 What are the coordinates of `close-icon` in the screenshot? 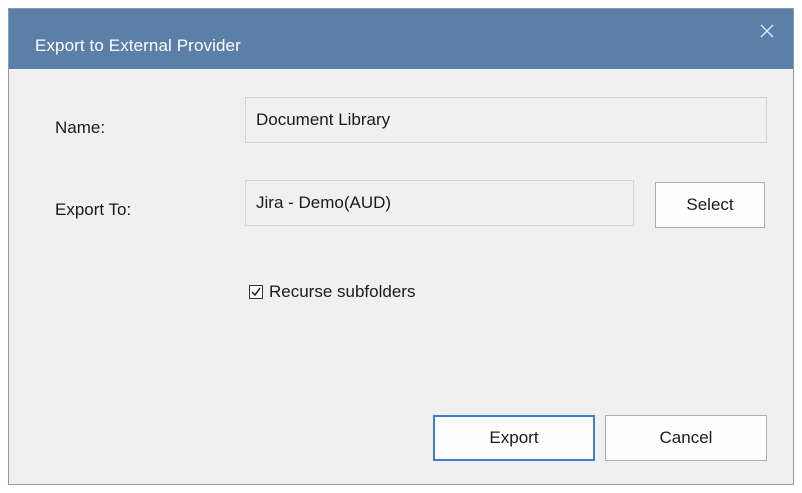 It's located at (767, 31).